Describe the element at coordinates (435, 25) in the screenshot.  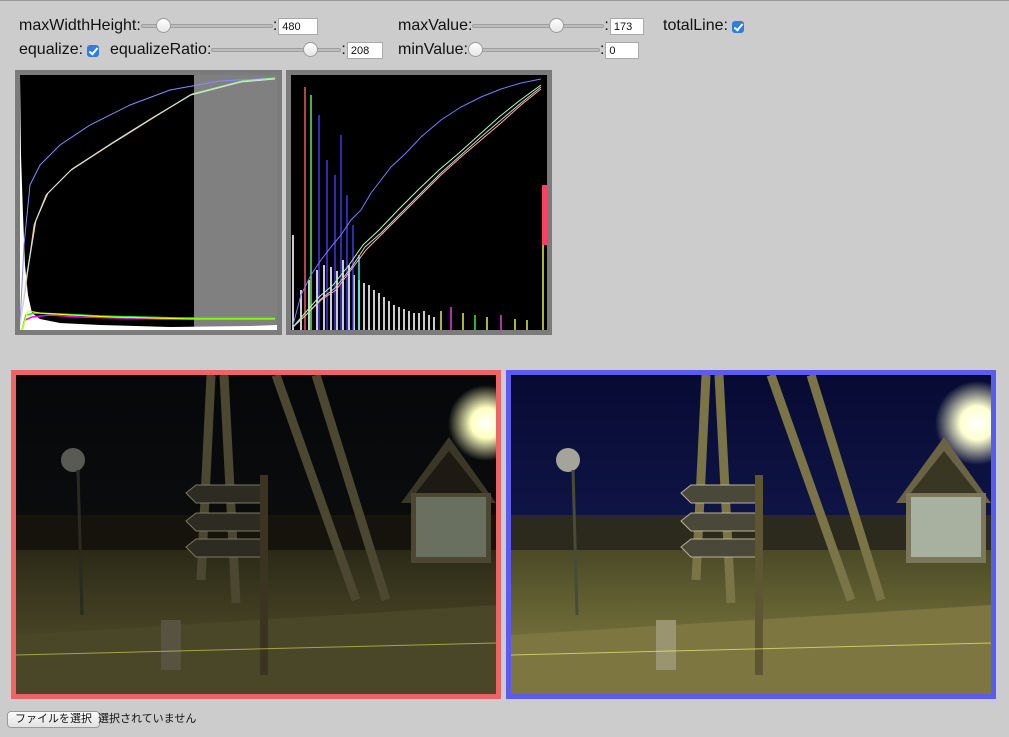
I see `max-value-label: maxValue:` at that location.